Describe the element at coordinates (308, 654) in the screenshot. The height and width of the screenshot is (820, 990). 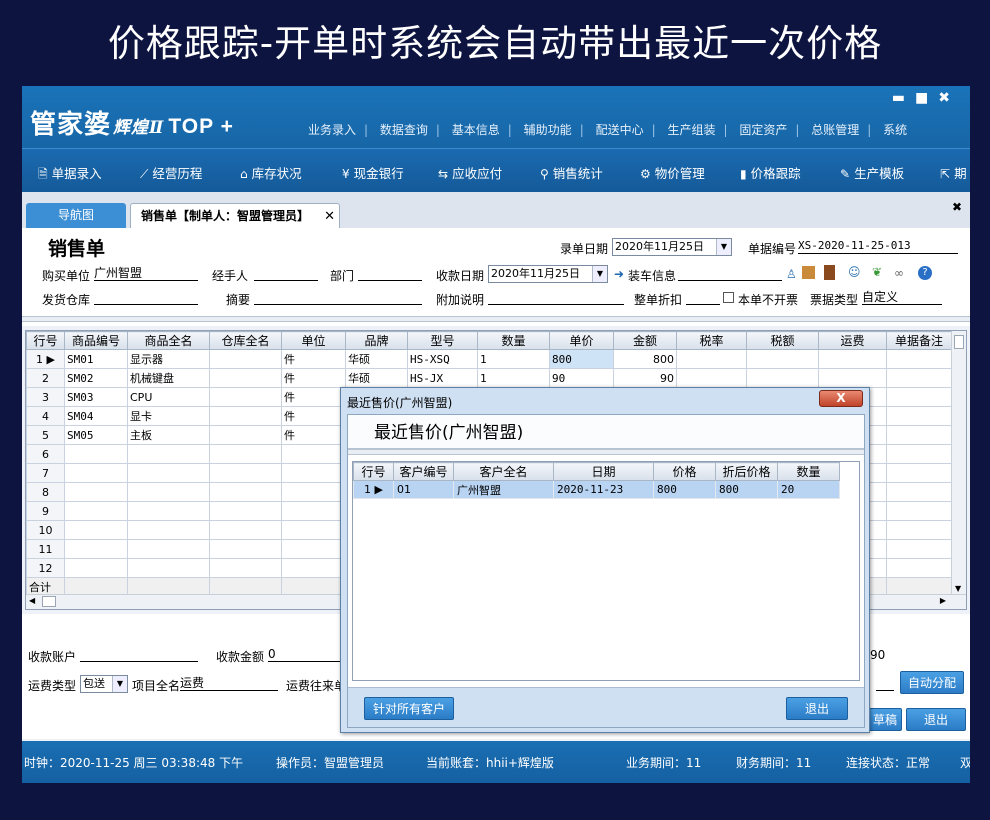
I see `amount-field: 0` at that location.